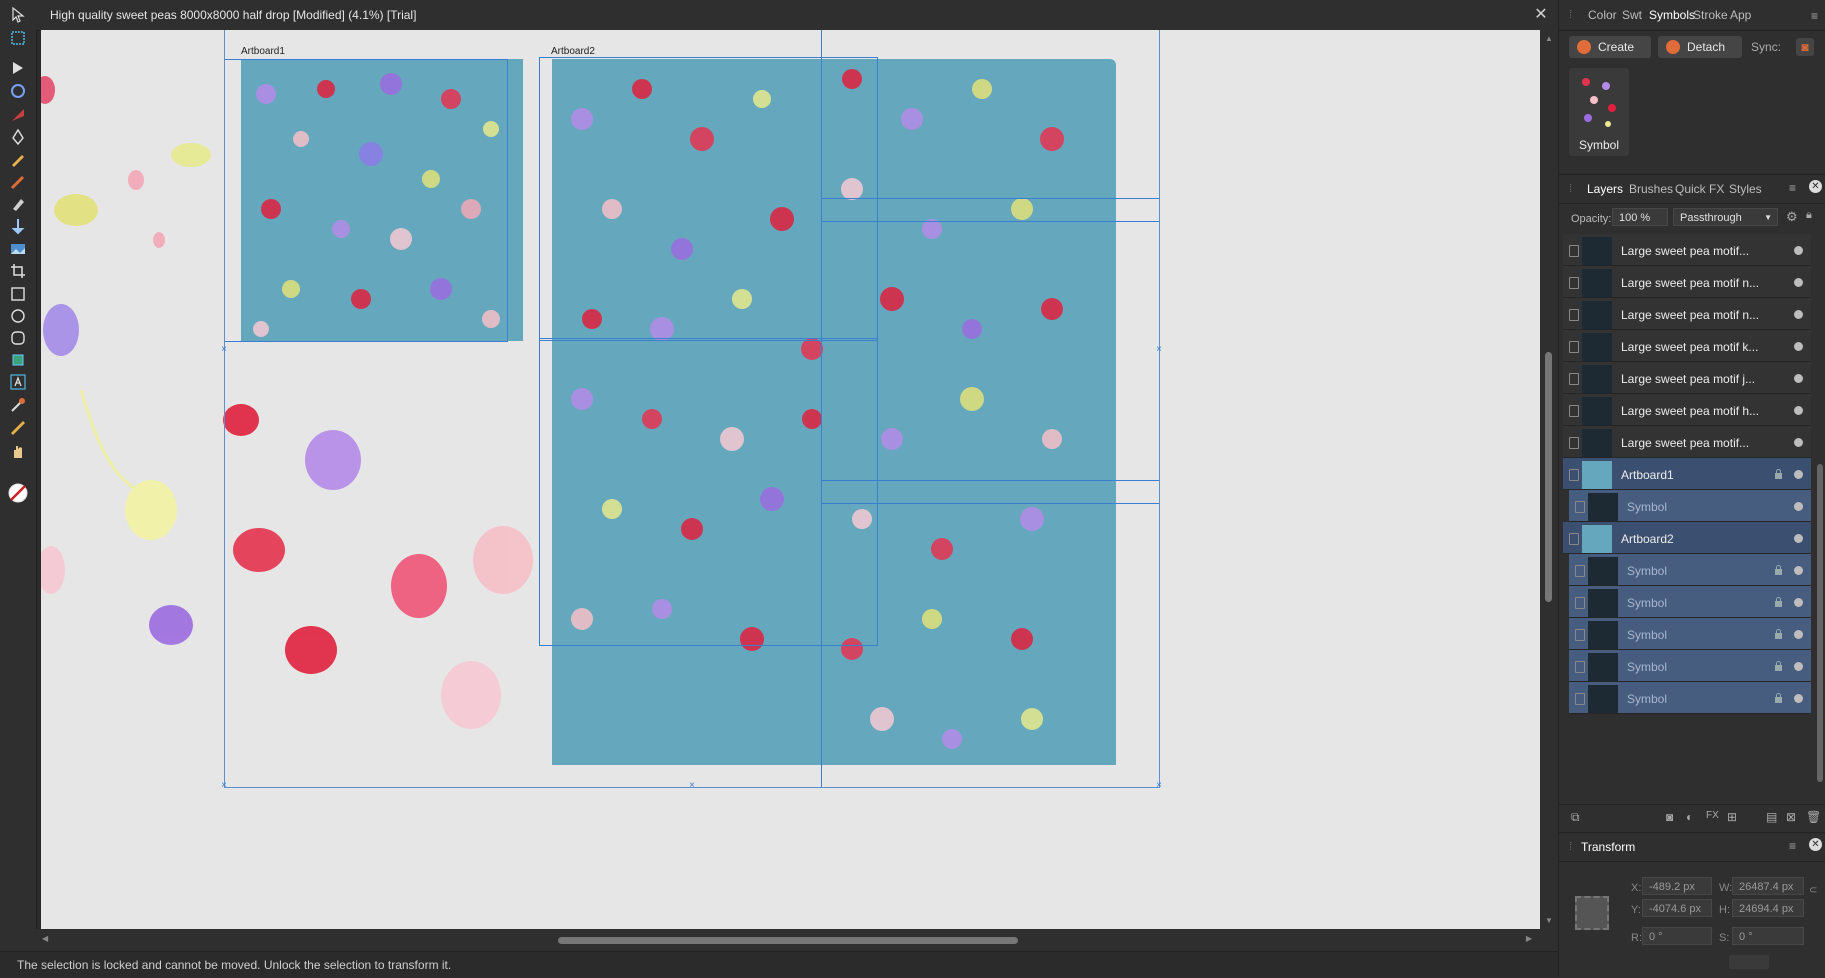 The image size is (1825, 978). I want to click on scroll-right-icon: ▶, so click(1529, 938).